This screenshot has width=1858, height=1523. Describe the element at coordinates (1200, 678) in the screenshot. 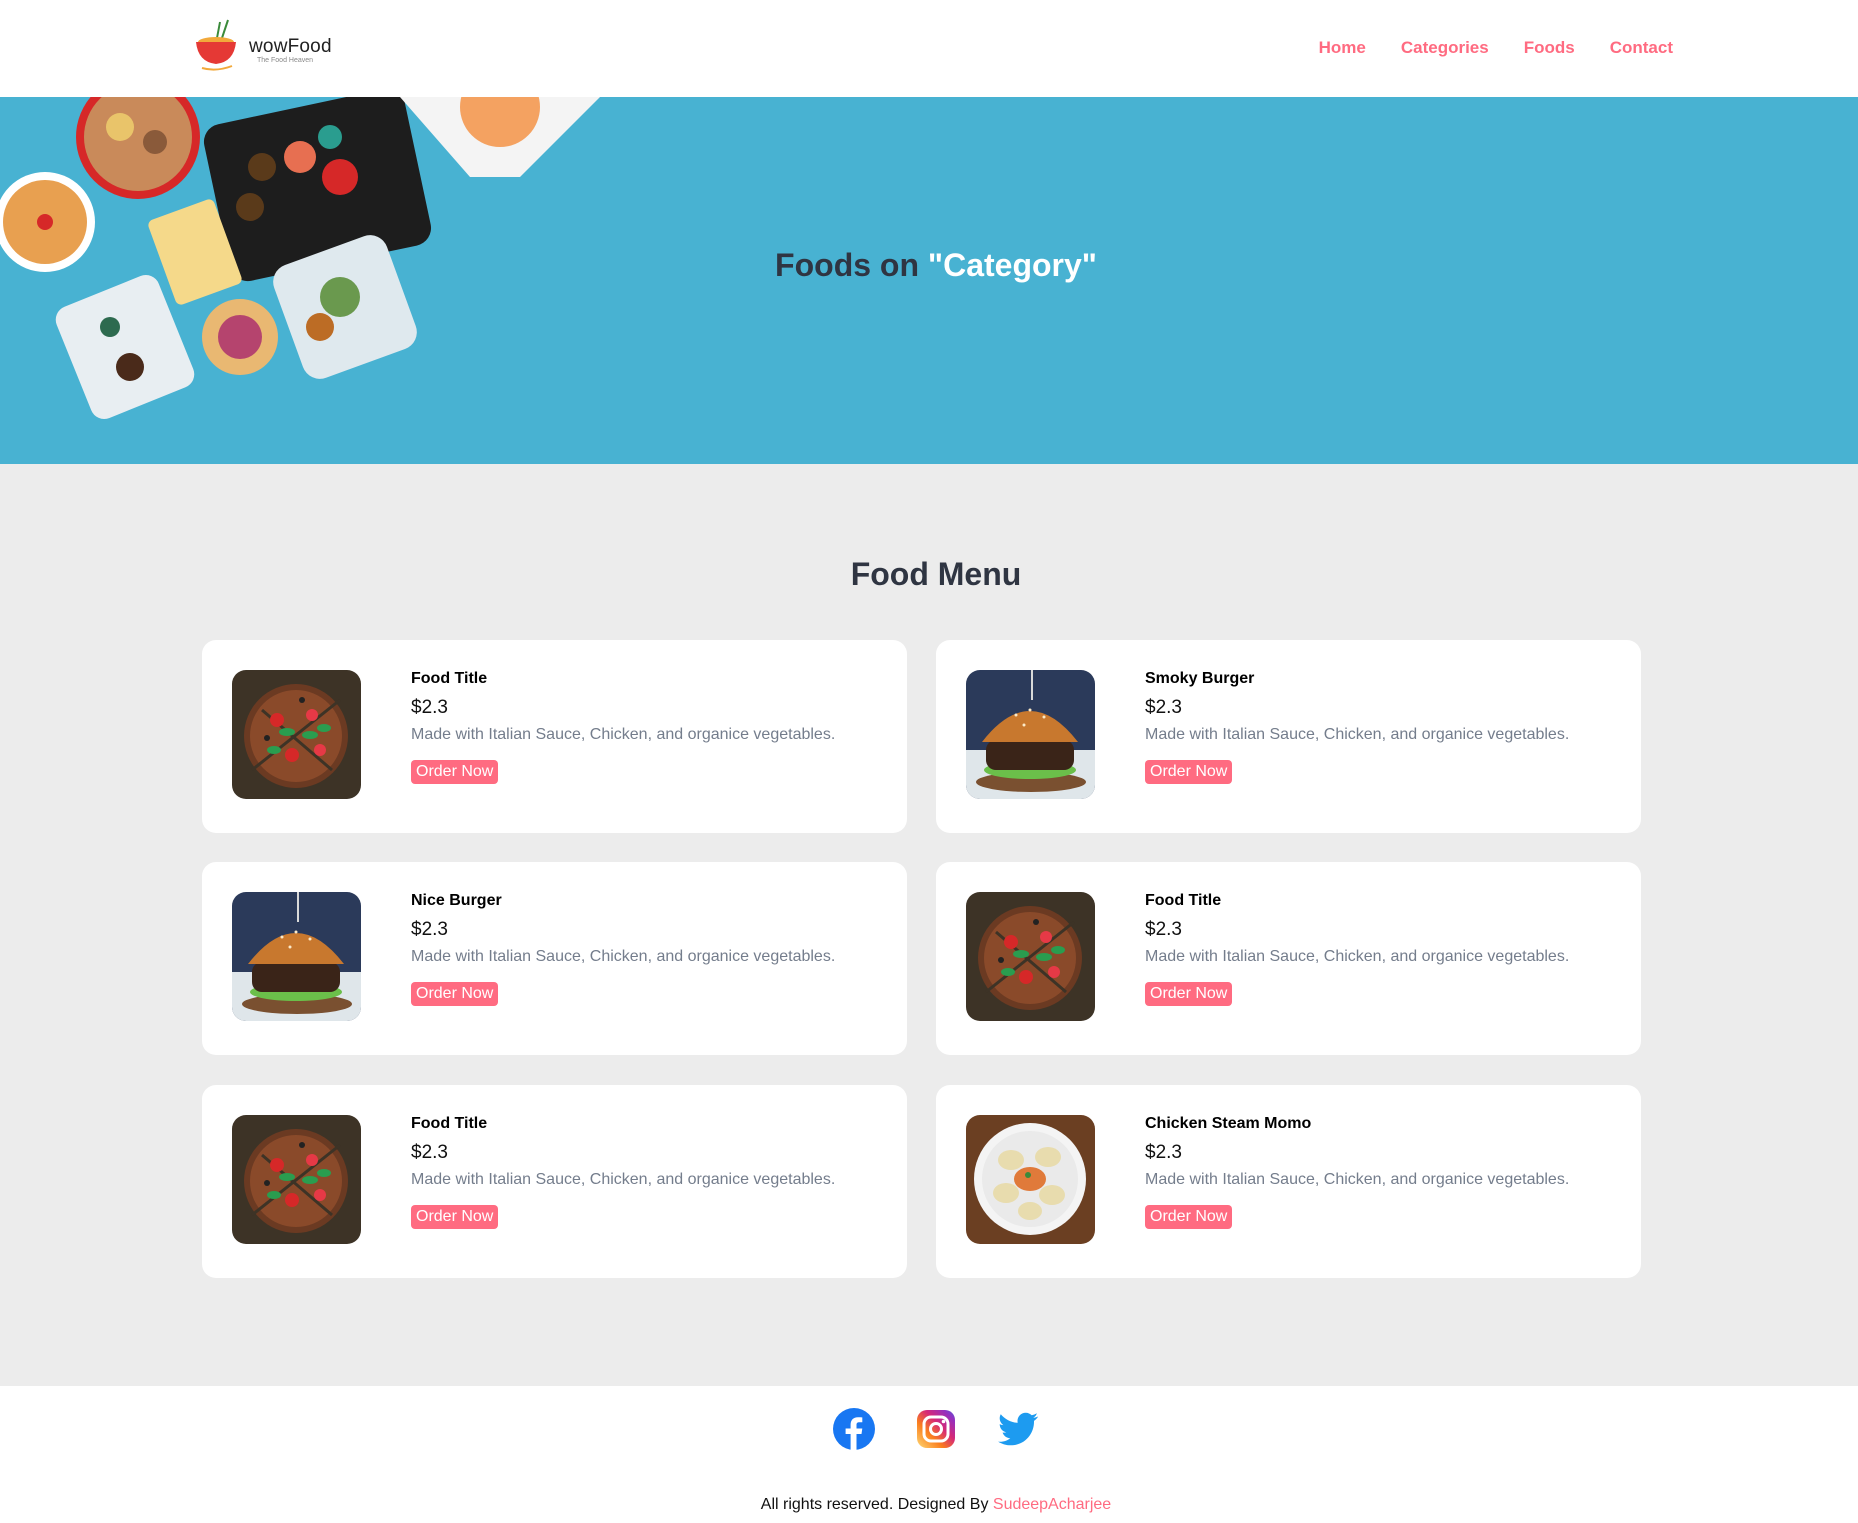

I see `food-title: Smoky Burger` at that location.